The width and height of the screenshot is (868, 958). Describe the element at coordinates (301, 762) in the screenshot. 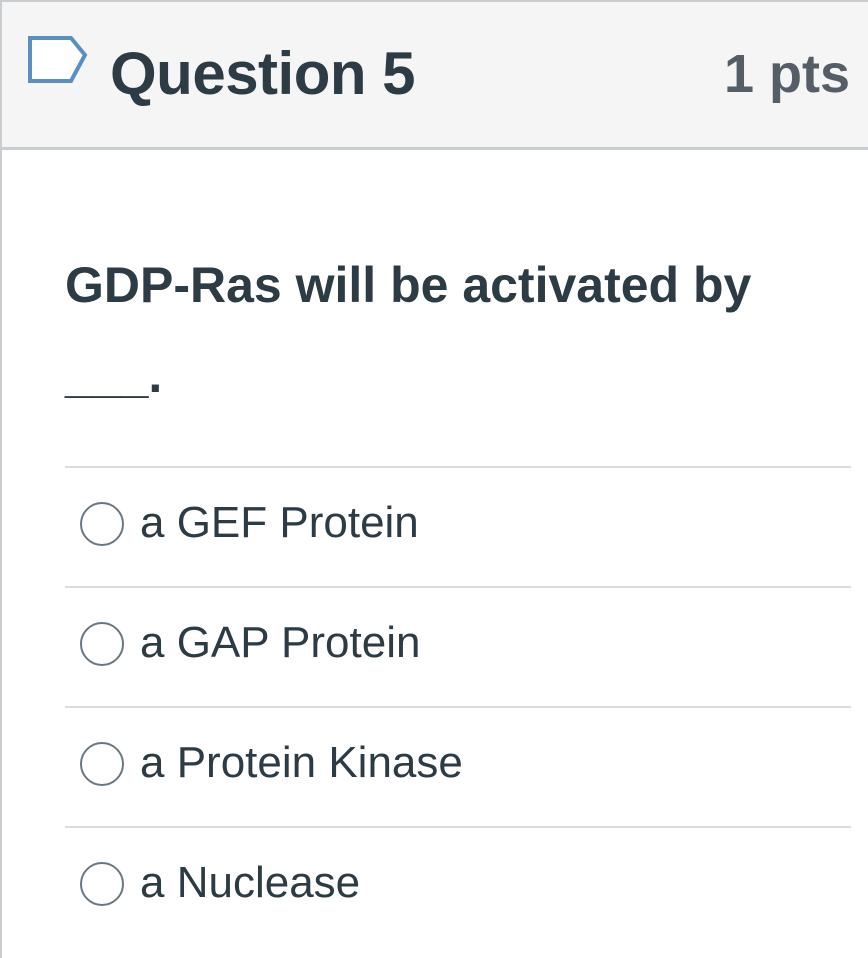

I see `answer-label: a Protein Kinase` at that location.